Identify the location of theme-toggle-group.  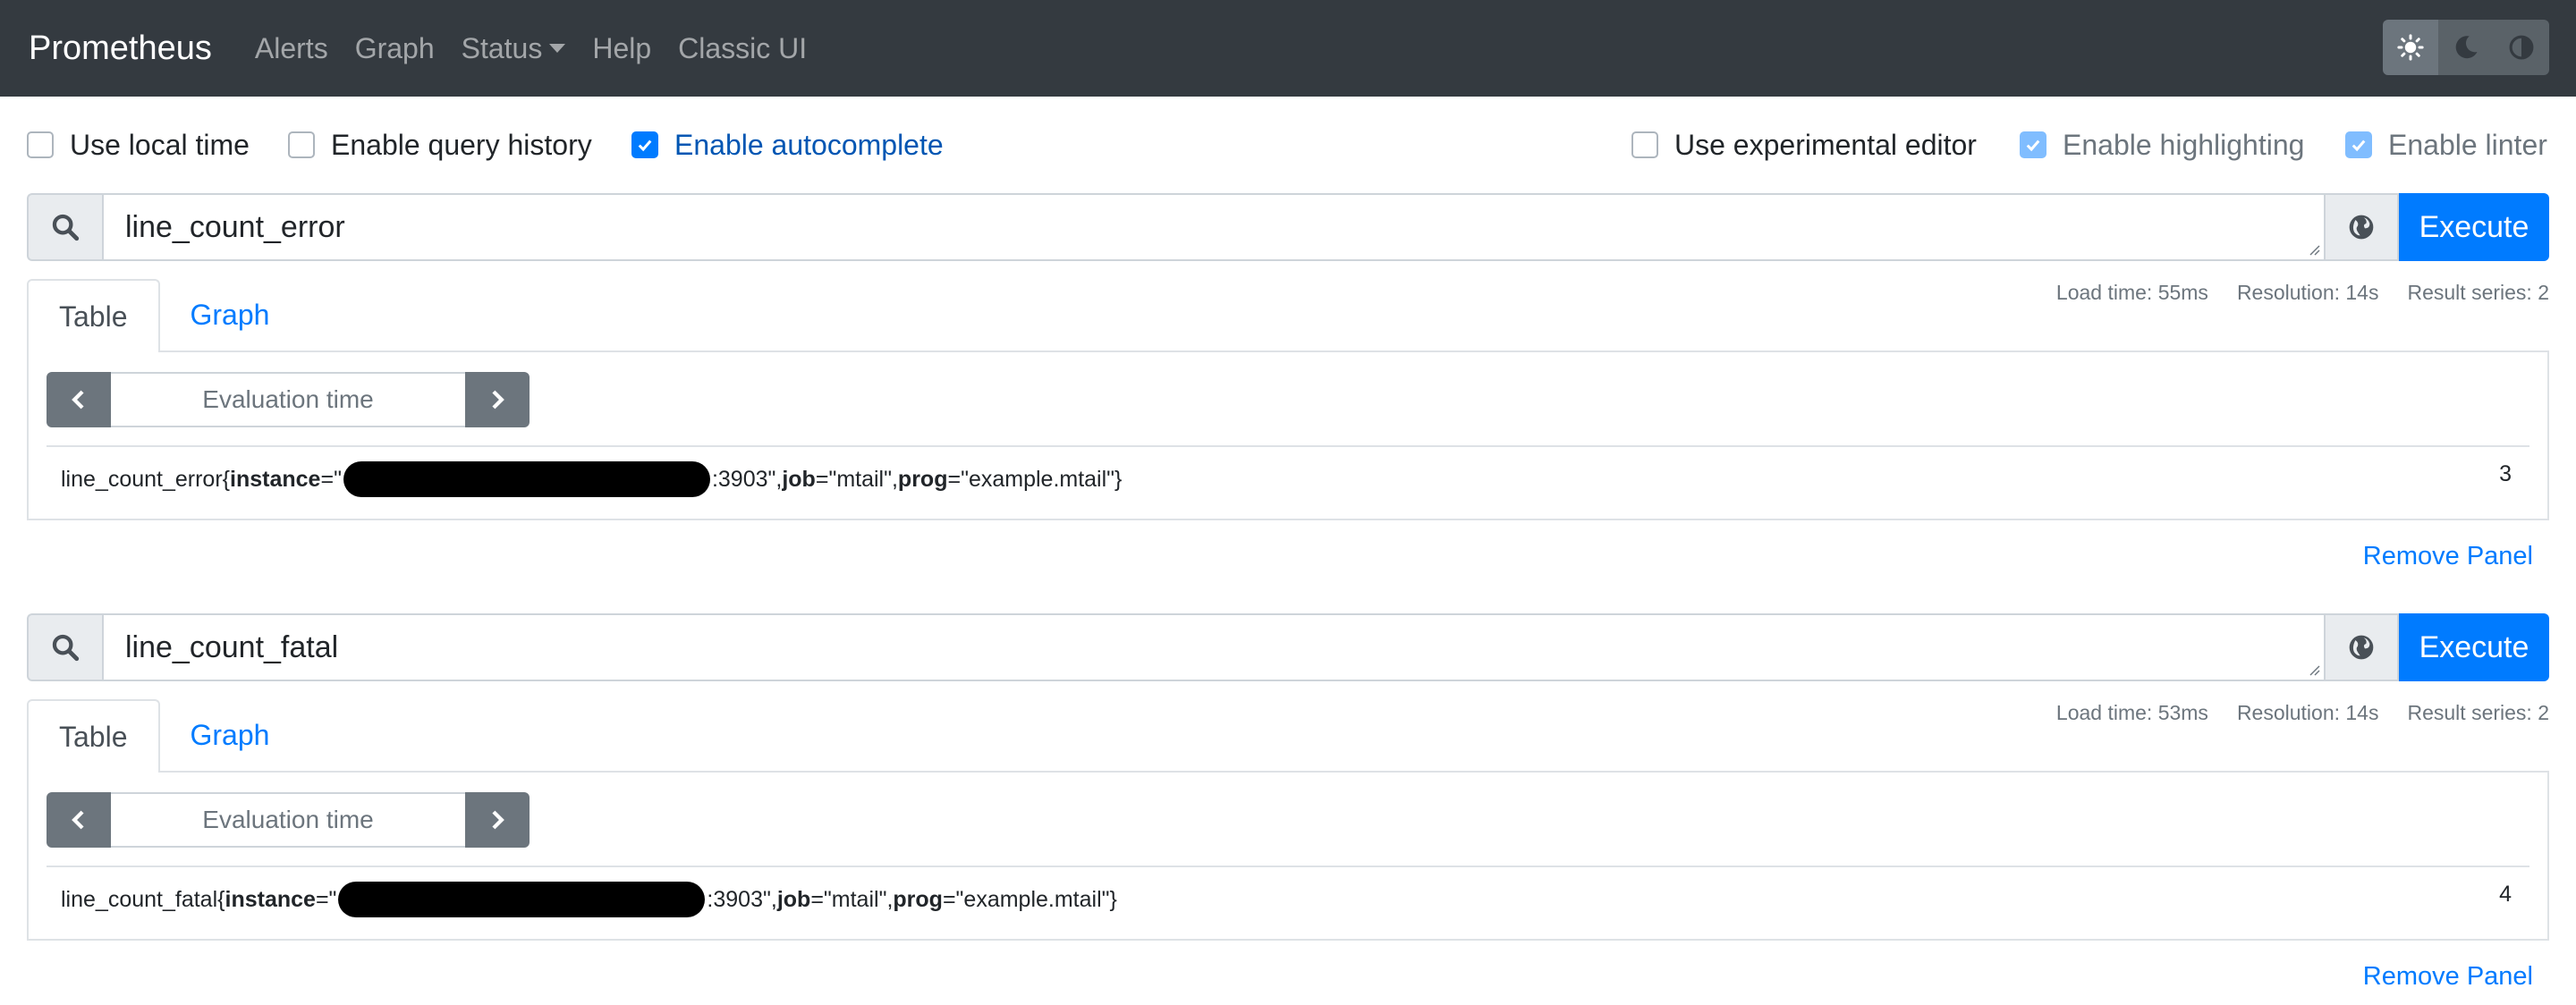
(2466, 47).